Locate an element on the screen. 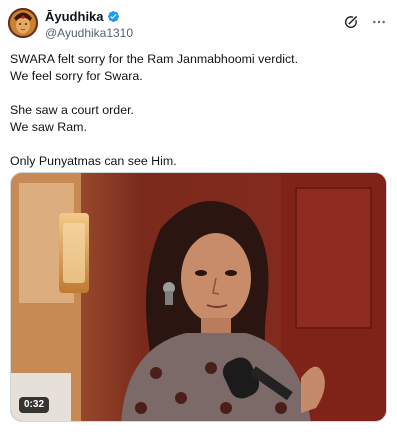 This screenshot has width=397, height=432. author-info: Āyudhika @Ayudhika1310 is located at coordinates (89, 24).